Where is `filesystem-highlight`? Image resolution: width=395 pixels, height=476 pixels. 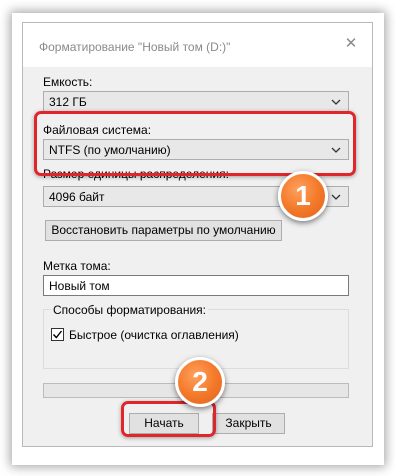 filesystem-highlight is located at coordinates (195, 143).